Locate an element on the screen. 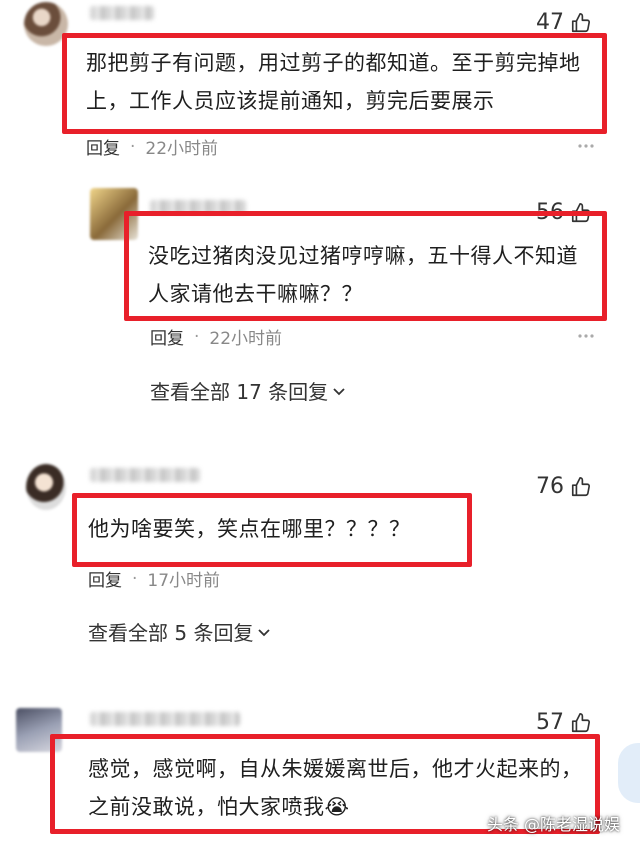 This screenshot has width=640, height=843. crying-emoji: 😭 is located at coordinates (337, 807).